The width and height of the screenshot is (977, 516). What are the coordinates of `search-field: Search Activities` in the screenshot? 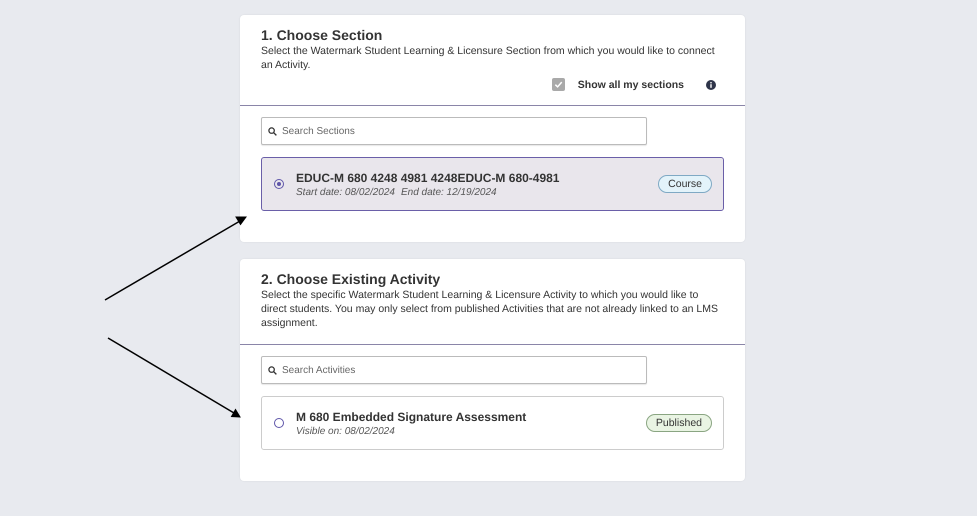 It's located at (454, 370).